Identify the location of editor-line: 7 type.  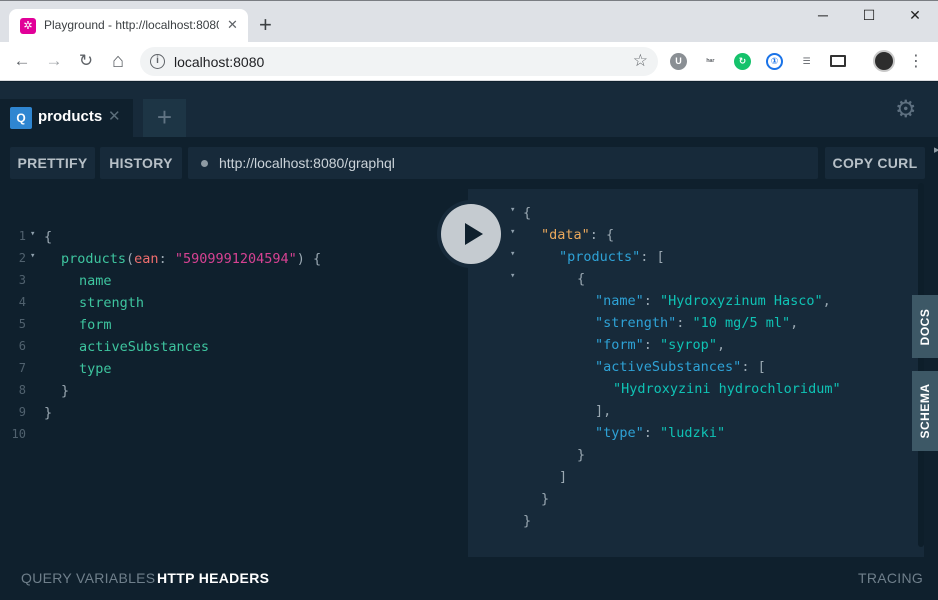
(56, 361).